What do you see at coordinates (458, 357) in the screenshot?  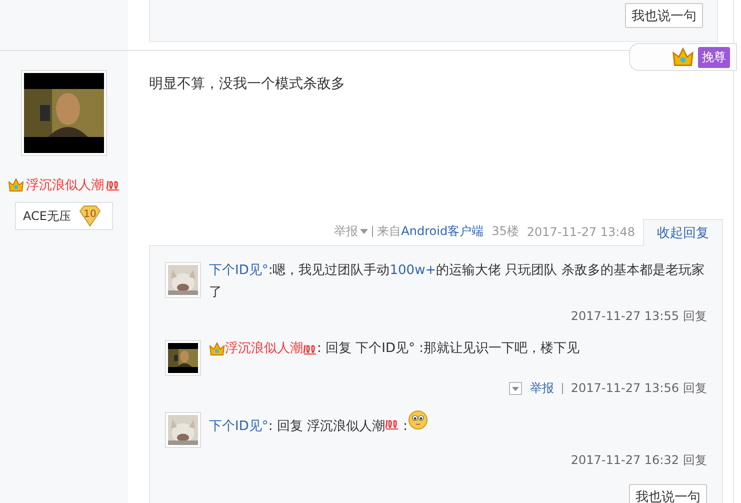 I see `reply-text: 浮沉浪似人潮 : 回复 下个ID见° :那就让见识一下吧，楼下见` at bounding box center [458, 357].